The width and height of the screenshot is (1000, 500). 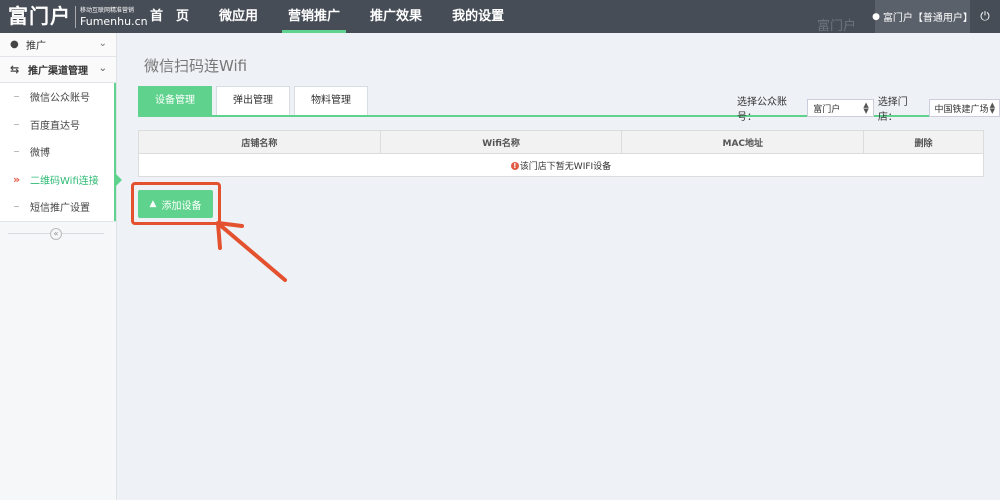 What do you see at coordinates (39, 16) in the screenshot?
I see `logo-text: 富门户` at bounding box center [39, 16].